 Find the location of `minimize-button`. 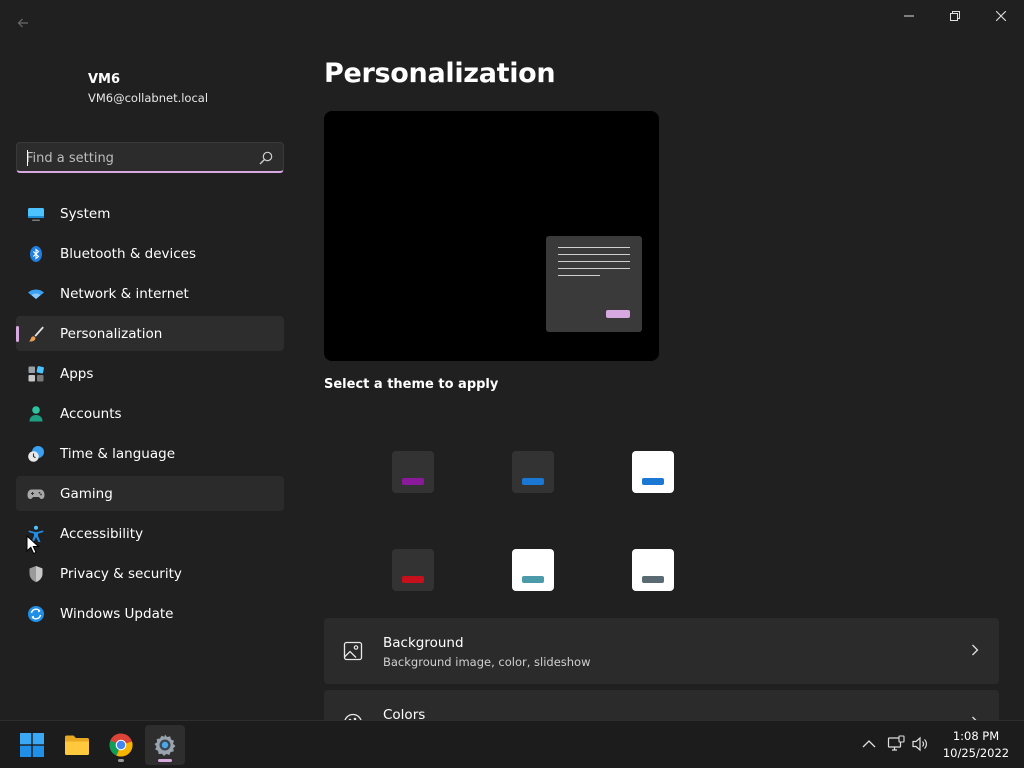

minimize-button is located at coordinates (909, 16).